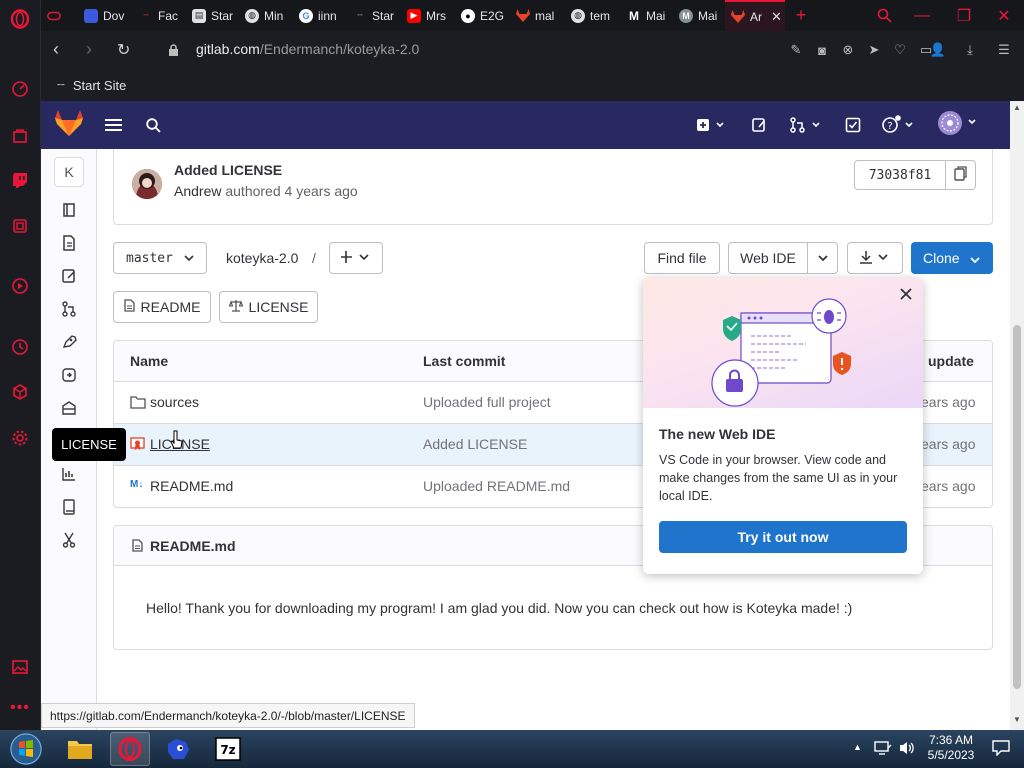 The image size is (1024, 768). What do you see at coordinates (56, 49) in the screenshot?
I see `back-icon: ‹` at bounding box center [56, 49].